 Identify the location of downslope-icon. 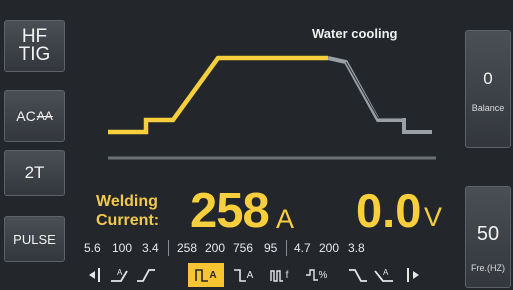
(358, 275).